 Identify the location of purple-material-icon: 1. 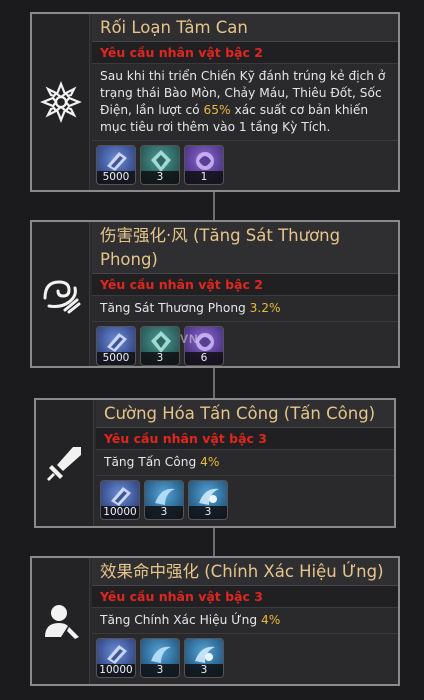
(204, 165).